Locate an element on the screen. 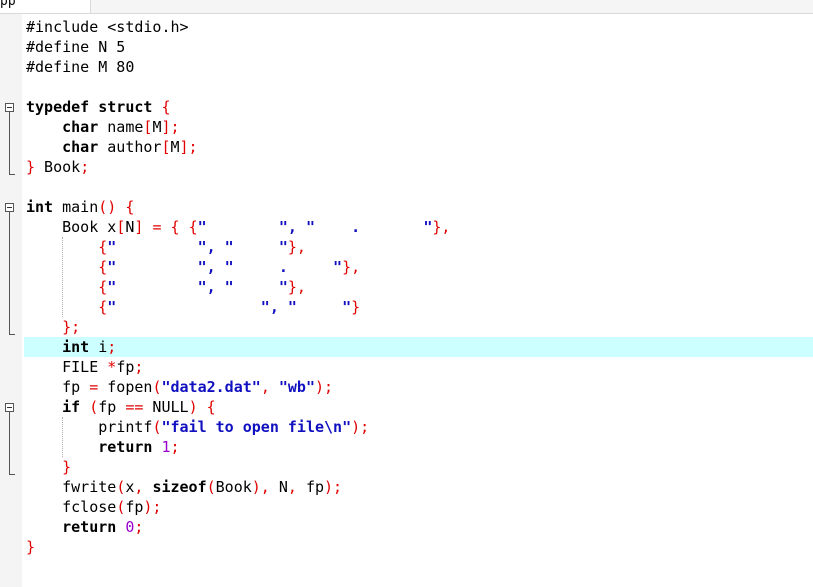 The width and height of the screenshot is (813, 587). code-token: ]; is located at coordinates (170, 127).